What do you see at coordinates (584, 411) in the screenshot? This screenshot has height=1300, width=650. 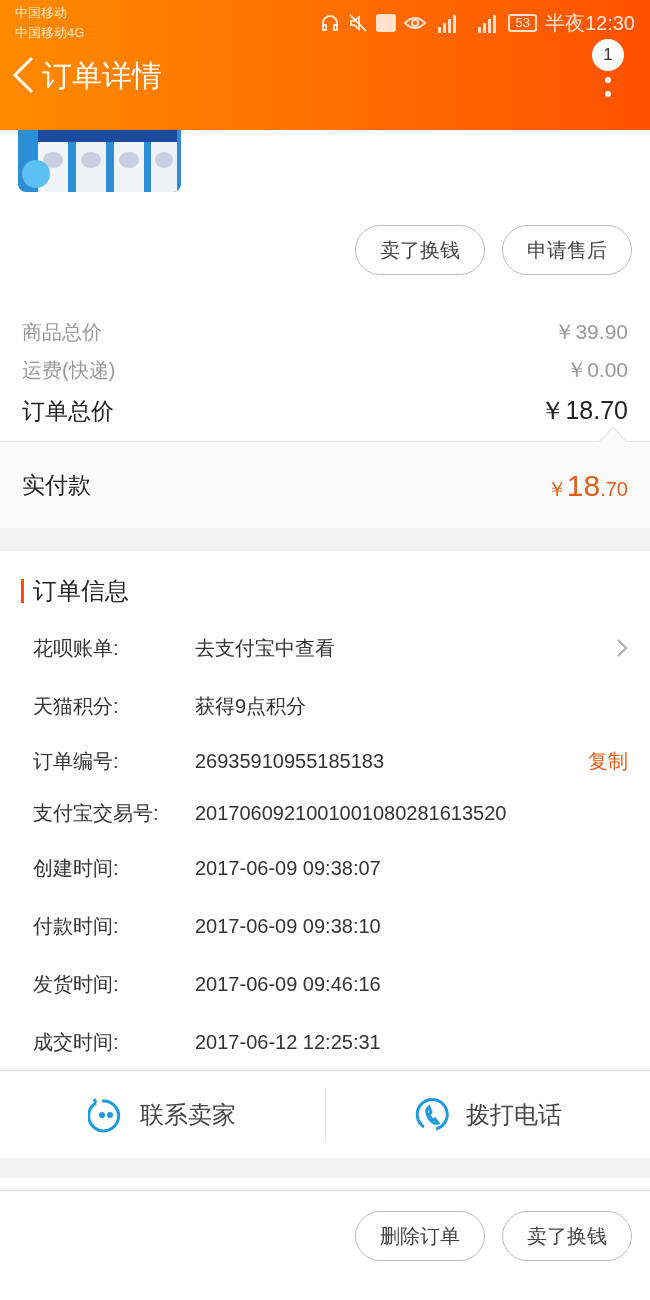 I see `price-value: ￥18.70` at bounding box center [584, 411].